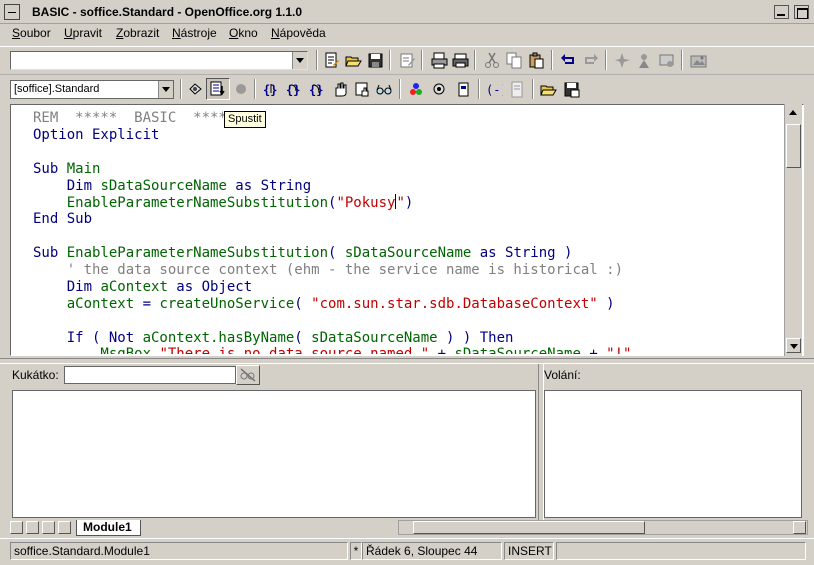 This screenshot has height=565, width=814. Describe the element at coordinates (673, 454) in the screenshot. I see `calls-list` at that location.